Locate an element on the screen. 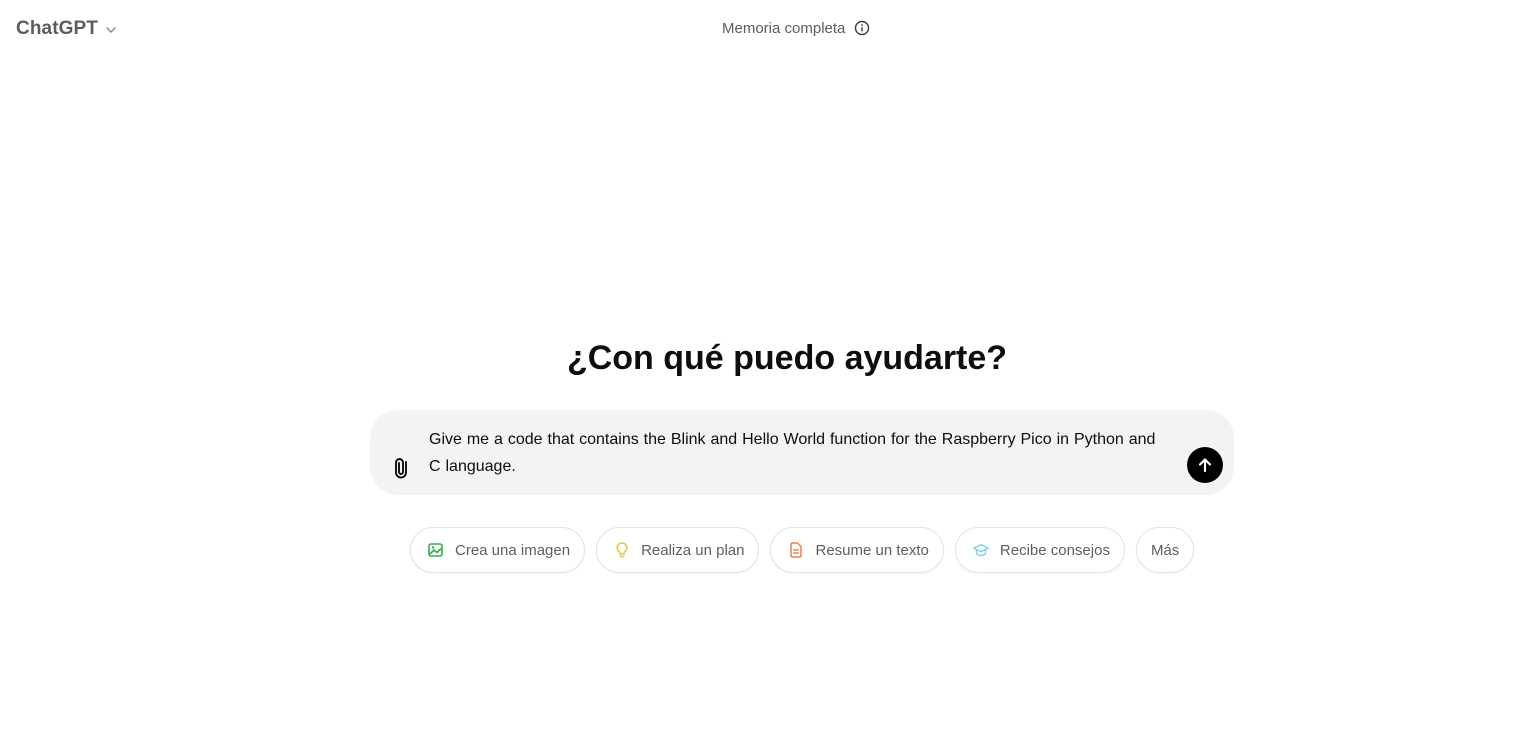 This screenshot has height=737, width=1540. suggestion-summarize-text: Resume un texto is located at coordinates (857, 550).